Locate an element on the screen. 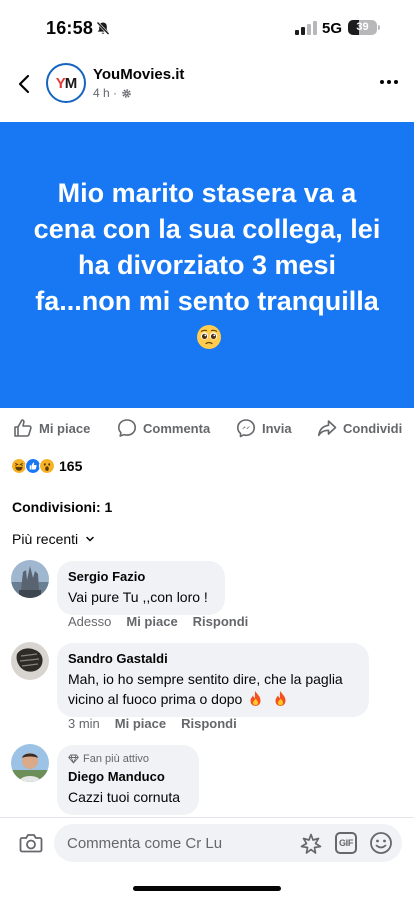 The image size is (414, 900). battery-percentage: 39 is located at coordinates (362, 27).